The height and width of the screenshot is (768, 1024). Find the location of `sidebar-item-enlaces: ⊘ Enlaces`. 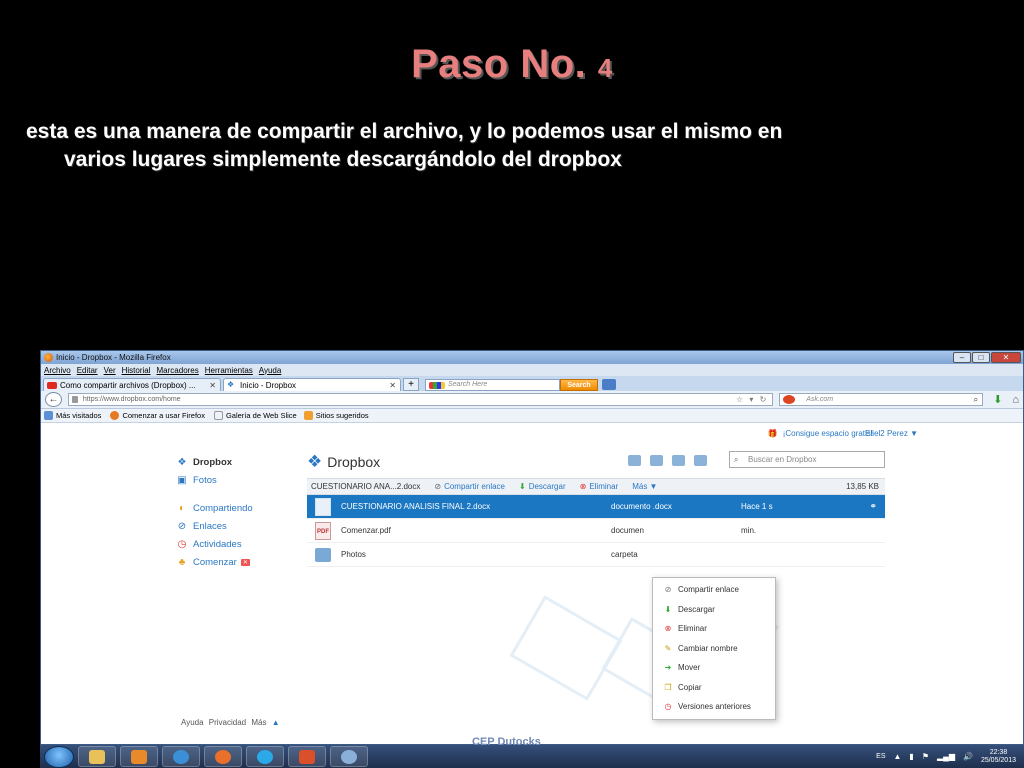

sidebar-item-enlaces: ⊘ Enlaces is located at coordinates (214, 526).